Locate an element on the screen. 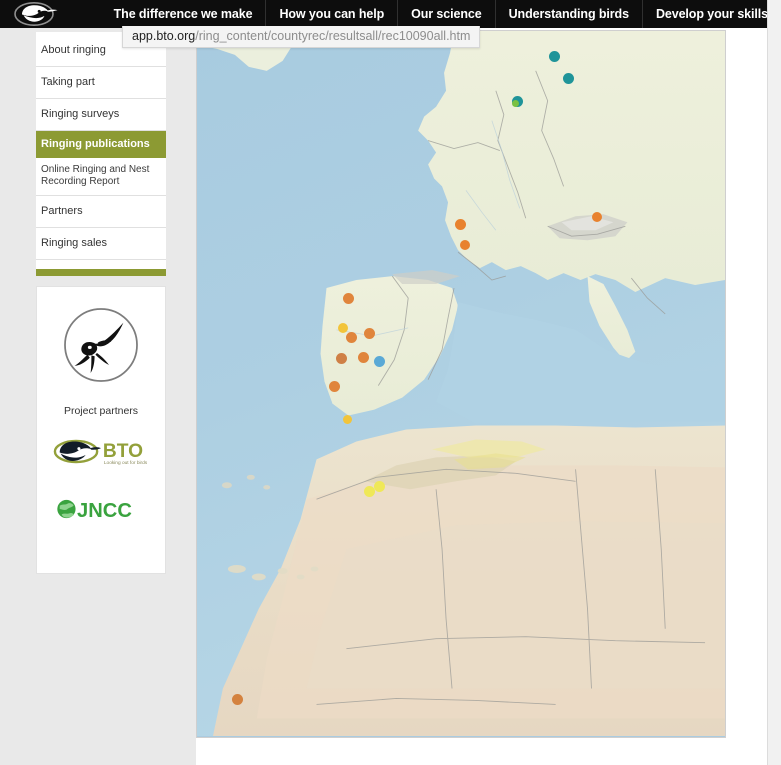 This screenshot has width=781, height=765. sidebar-item-ringing-sales: Ringing sales is located at coordinates (101, 244).